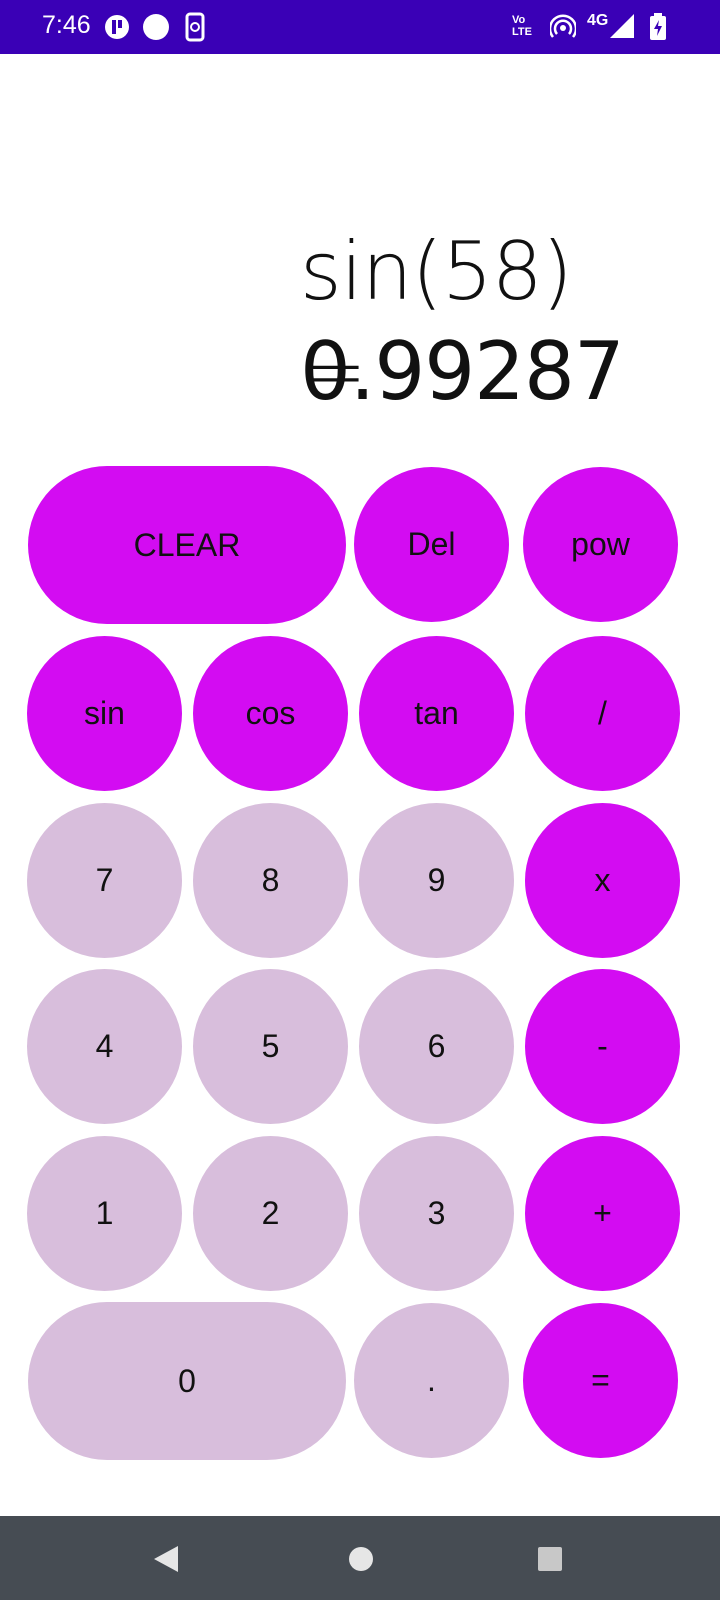 Image resolution: width=720 pixels, height=1600 pixels. Describe the element at coordinates (436, 713) in the screenshot. I see `tan-button: tan` at that location.